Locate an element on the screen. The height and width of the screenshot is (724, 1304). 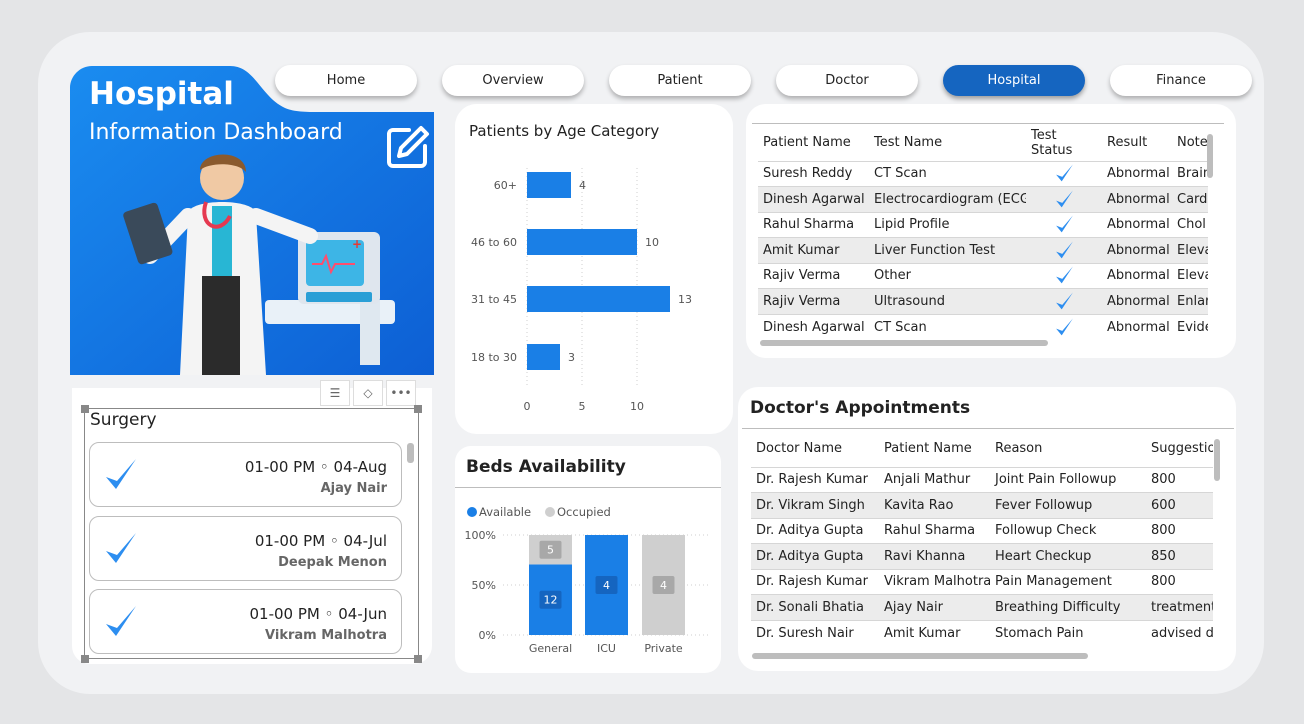
appointments-title: Doctor's Appointments is located at coordinates (860, 408).